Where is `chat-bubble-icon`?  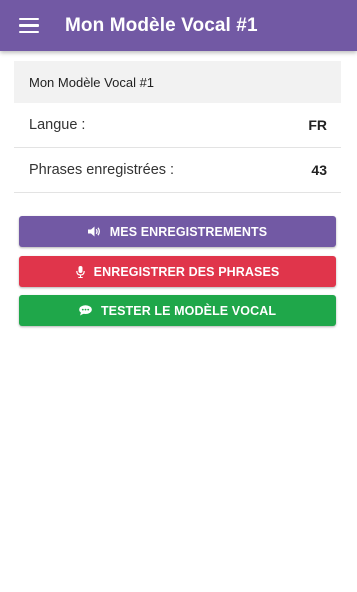
chat-bubble-icon is located at coordinates (85, 310).